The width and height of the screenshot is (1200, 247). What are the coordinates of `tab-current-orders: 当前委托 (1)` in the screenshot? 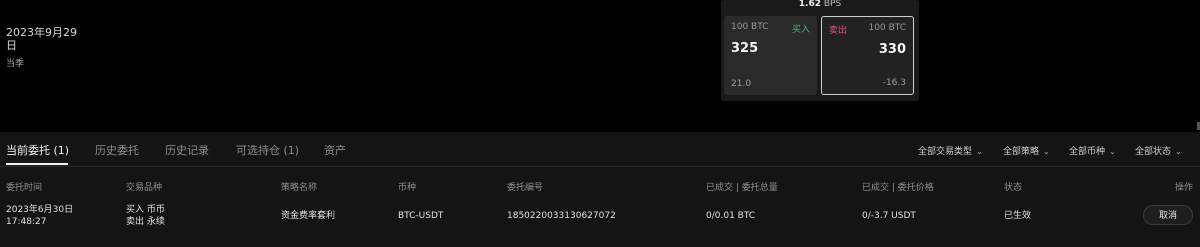 It's located at (37, 150).